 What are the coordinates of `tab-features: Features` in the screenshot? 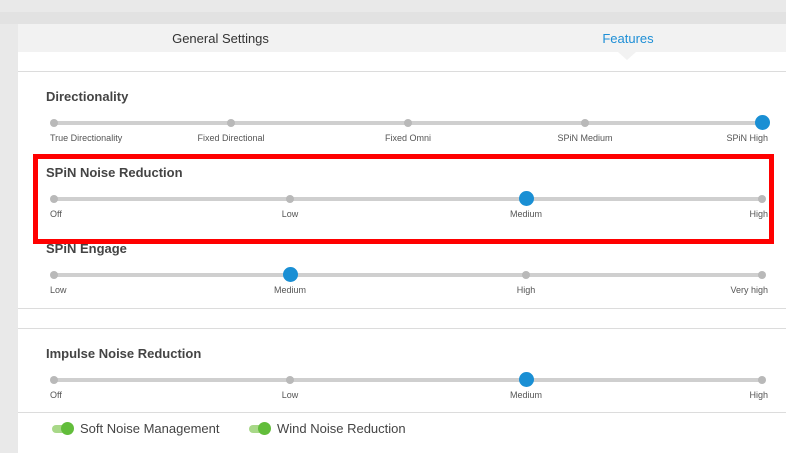 It's located at (628, 38).